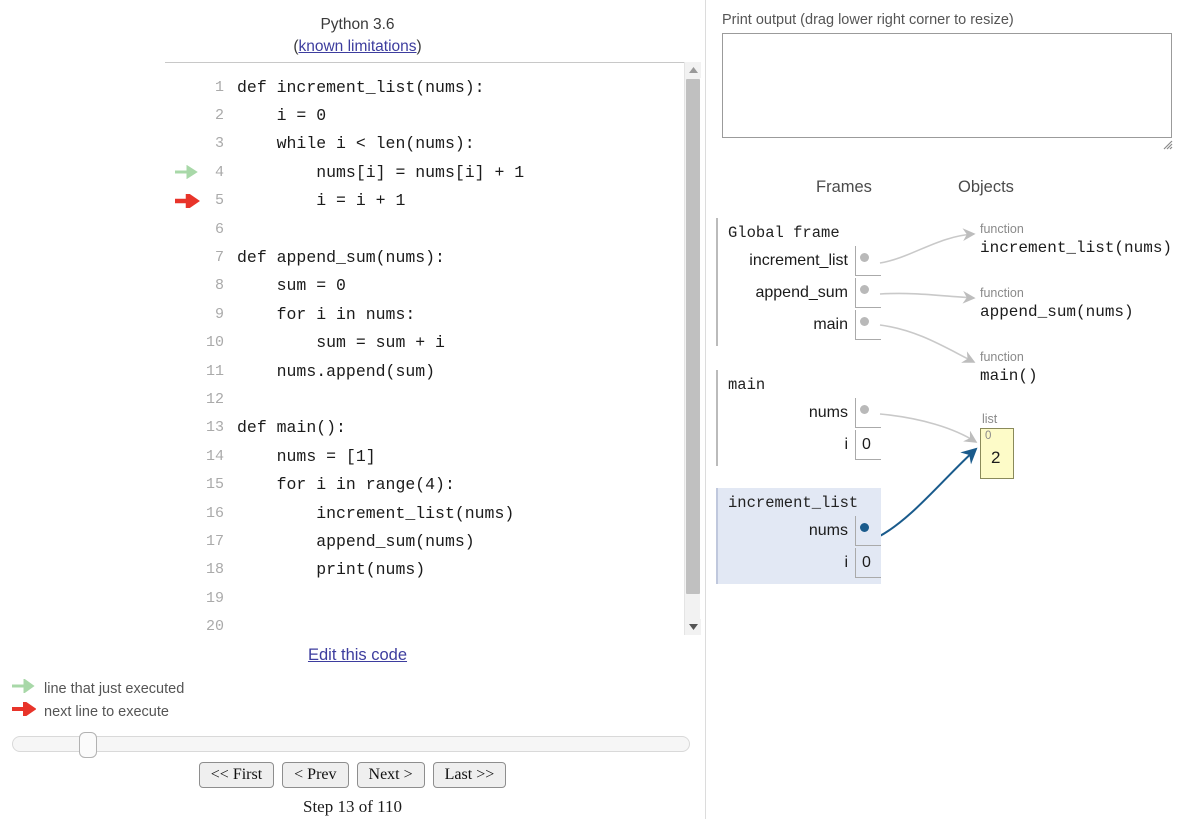 The width and height of the screenshot is (1191, 819). Describe the element at coordinates (326, 314) in the screenshot. I see `code-line-text: for i in nums:` at that location.